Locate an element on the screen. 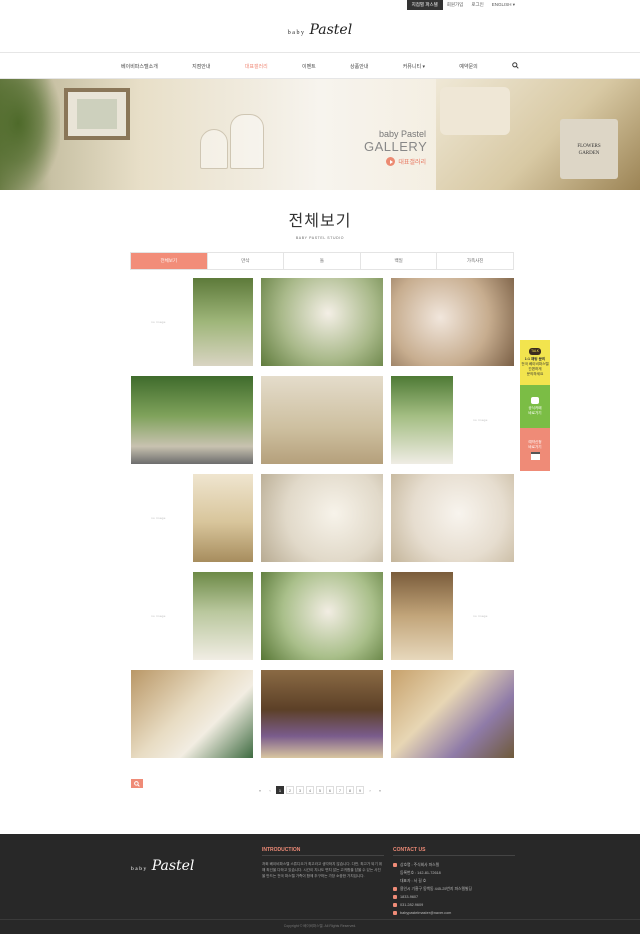  page-number: 9 is located at coordinates (360, 790).